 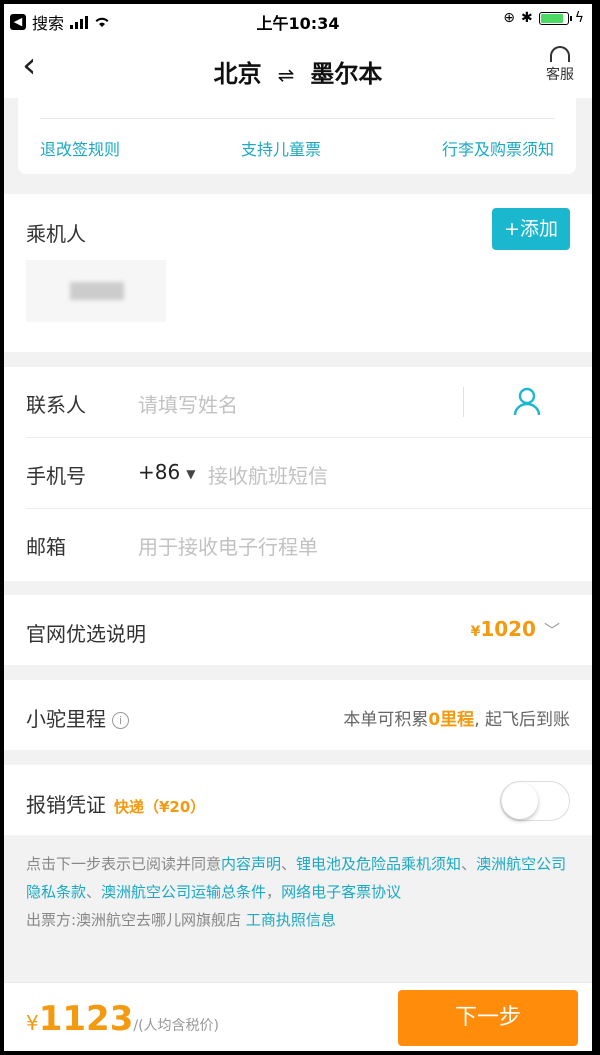 What do you see at coordinates (191, 473) in the screenshot?
I see `caret-down-icon: ▼` at bounding box center [191, 473].